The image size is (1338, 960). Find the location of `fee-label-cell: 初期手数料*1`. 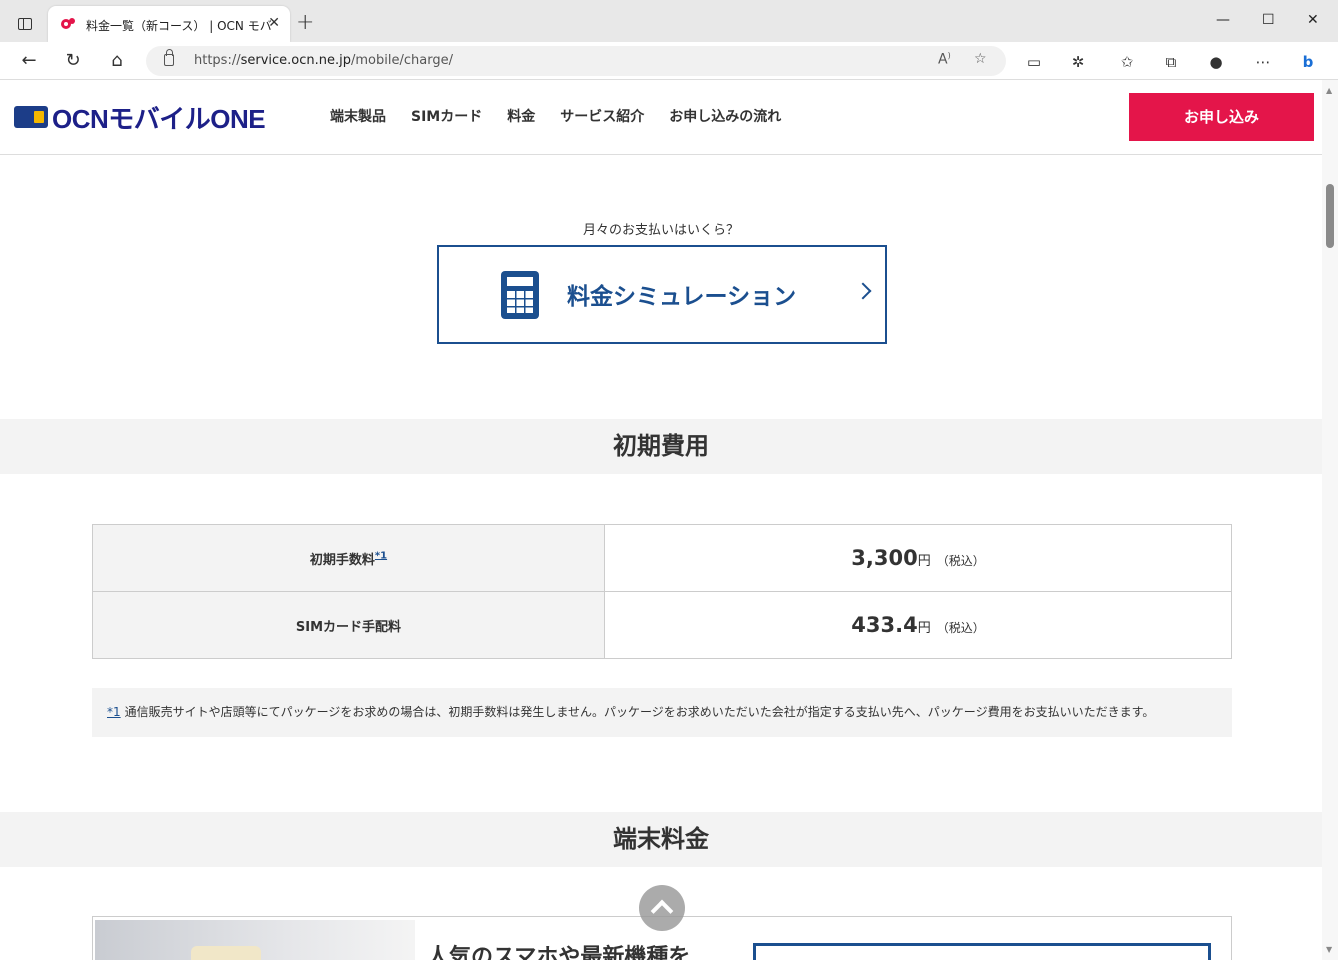

fee-label-cell: 初期手数料*1 is located at coordinates (348, 558).